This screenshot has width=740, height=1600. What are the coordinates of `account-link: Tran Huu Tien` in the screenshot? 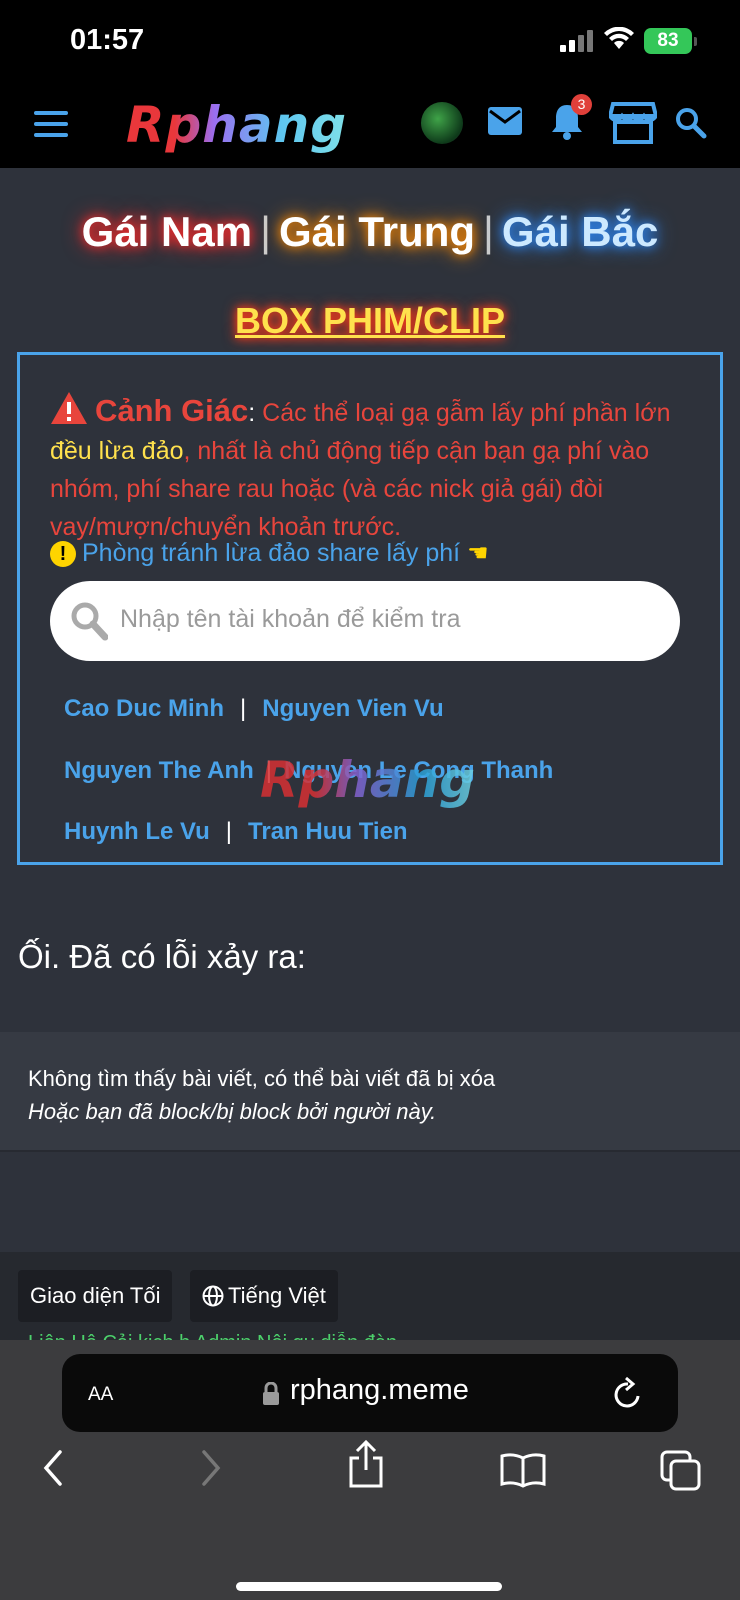 It's located at (328, 831).